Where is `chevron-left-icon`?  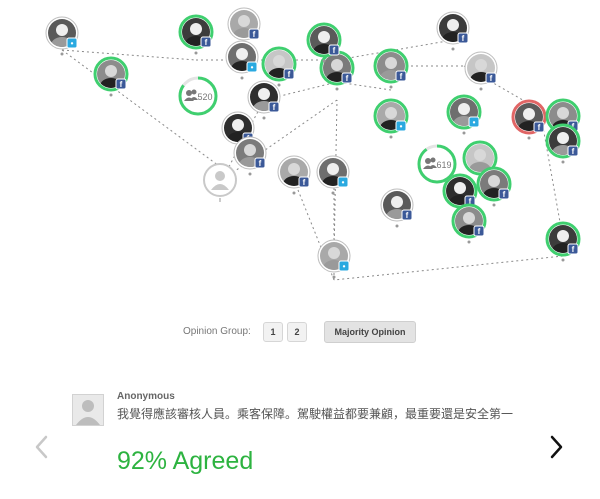 chevron-left-icon is located at coordinates (41, 447).